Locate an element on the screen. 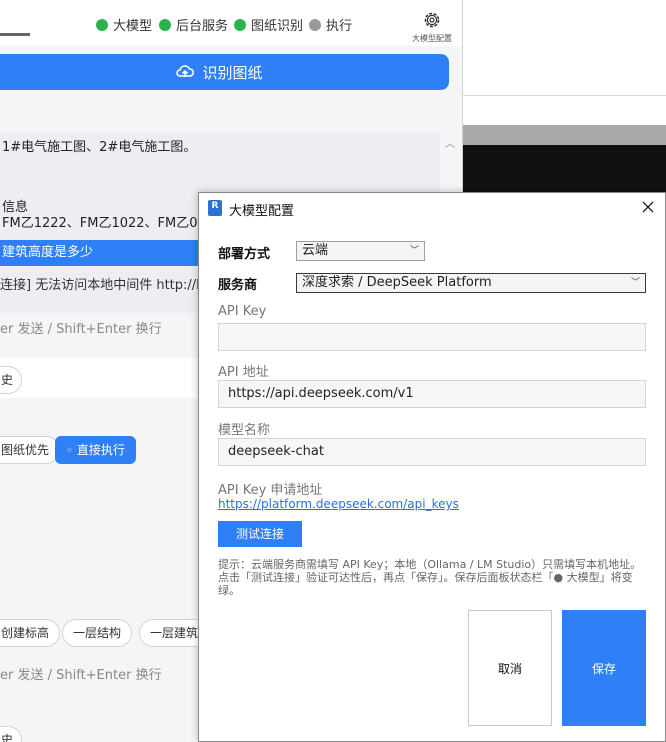 The width and height of the screenshot is (666, 742). settings-caption: 大模型配置 is located at coordinates (432, 38).